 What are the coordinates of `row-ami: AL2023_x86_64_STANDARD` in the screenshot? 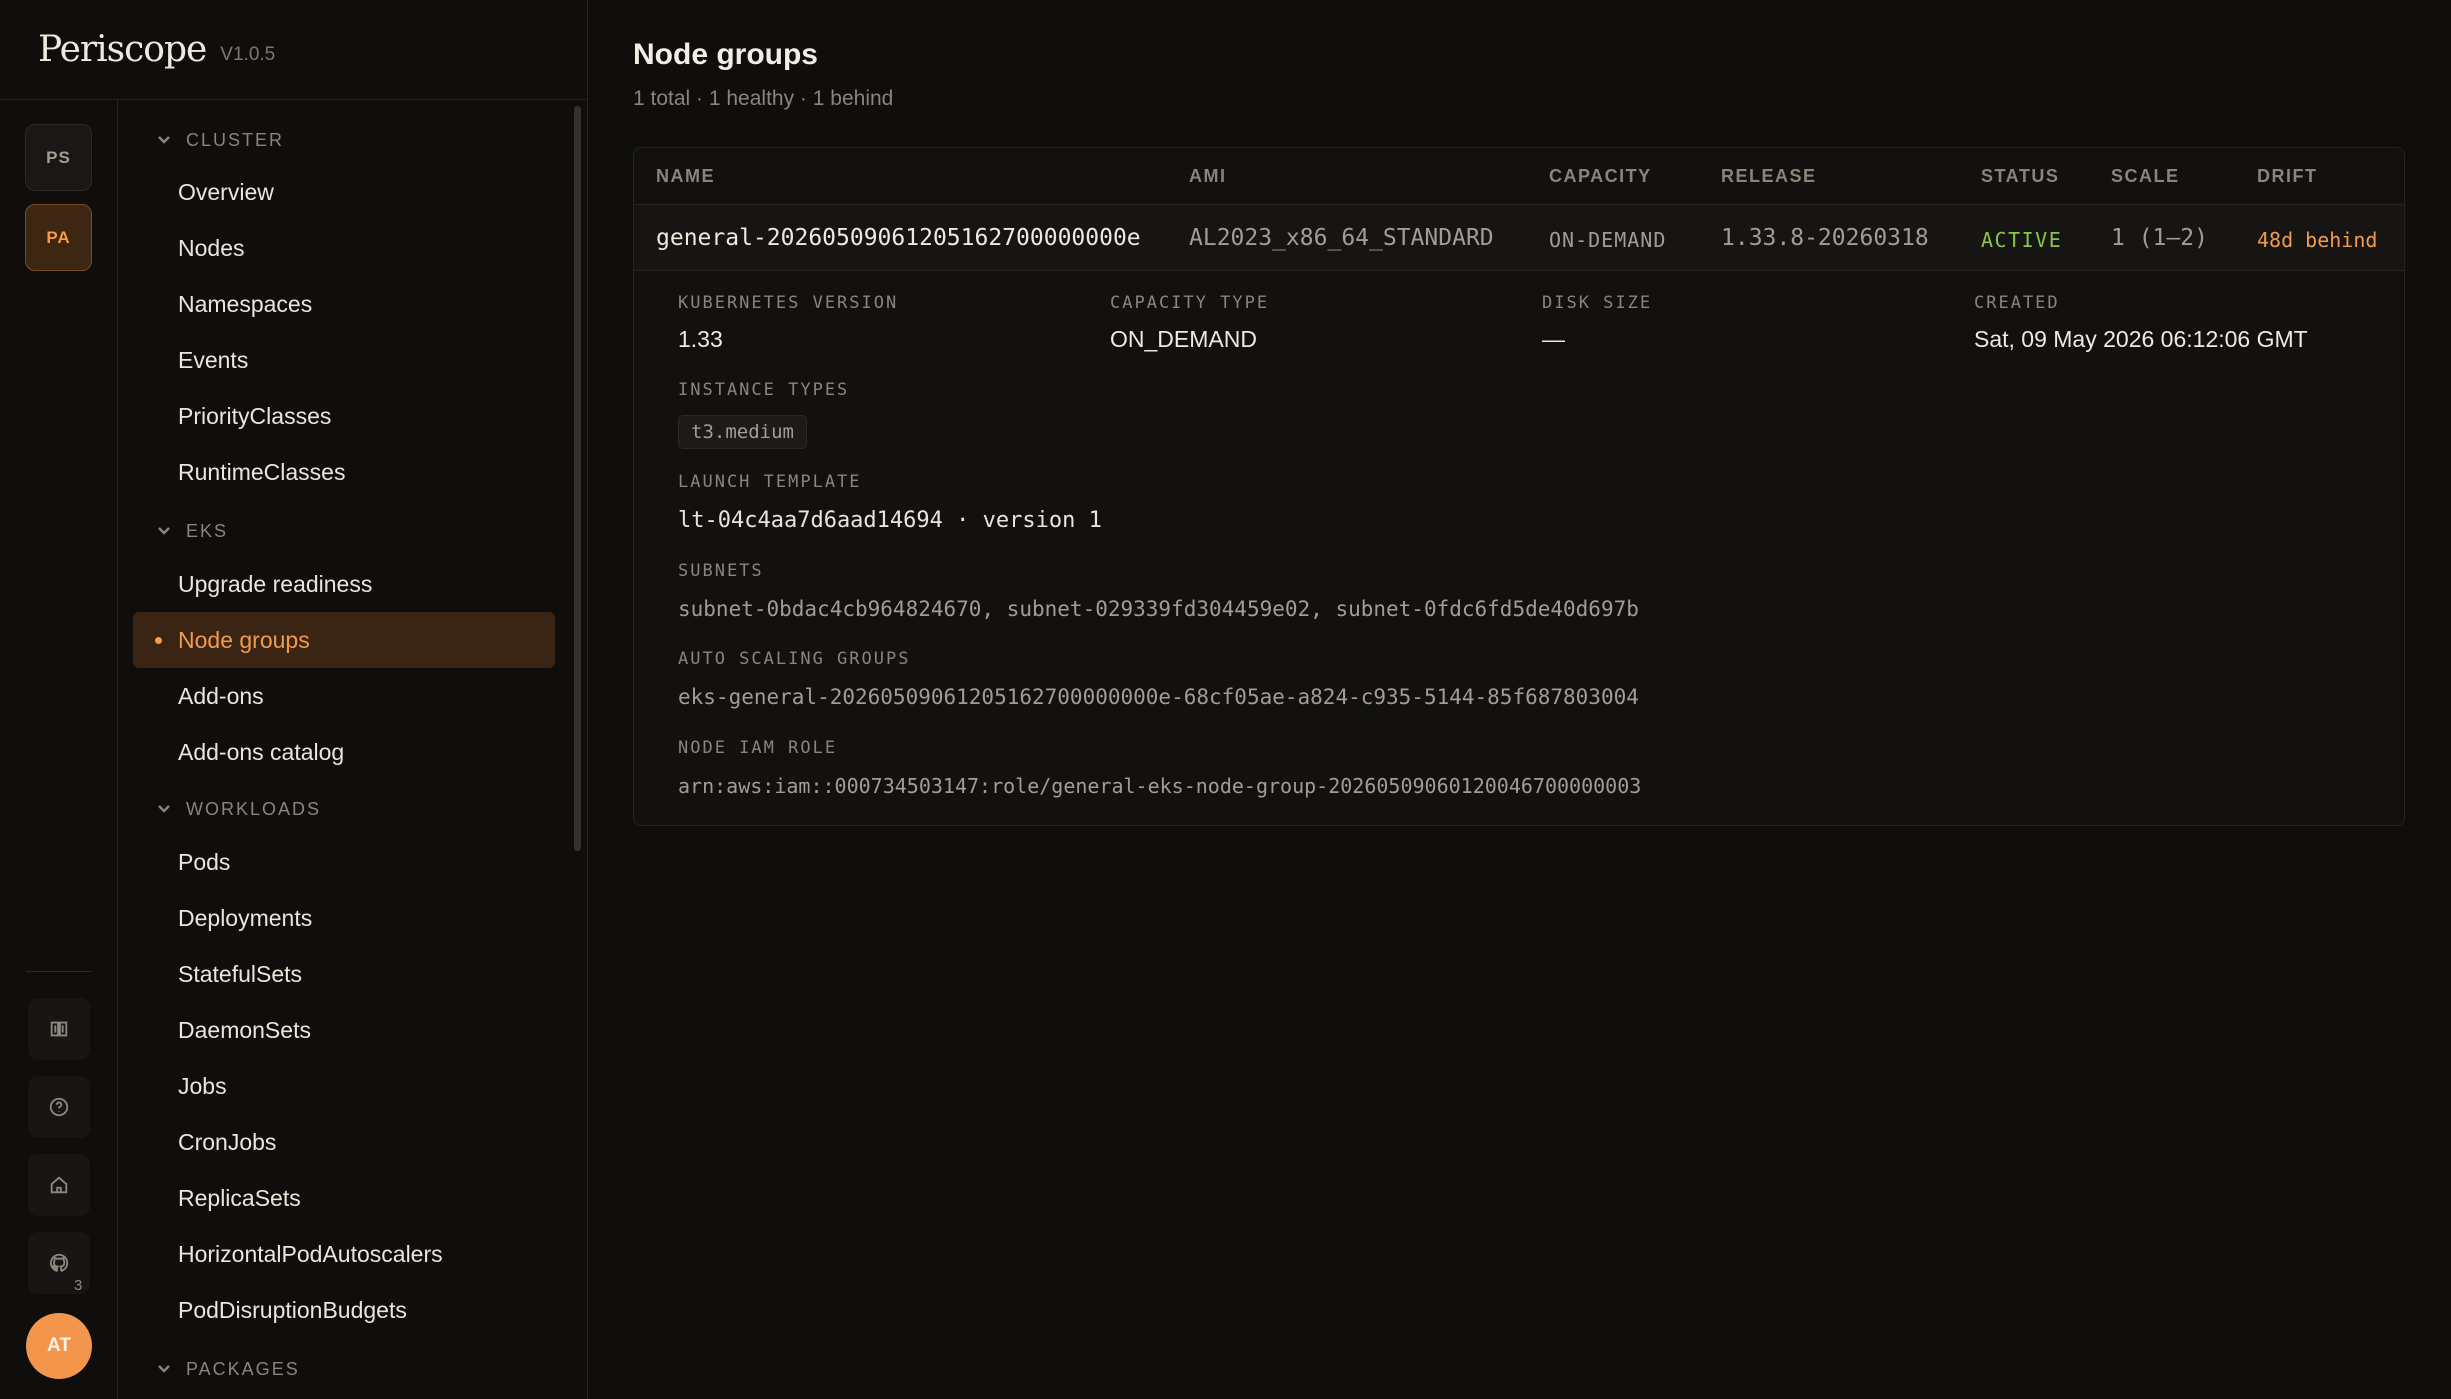 It's located at (1341, 238).